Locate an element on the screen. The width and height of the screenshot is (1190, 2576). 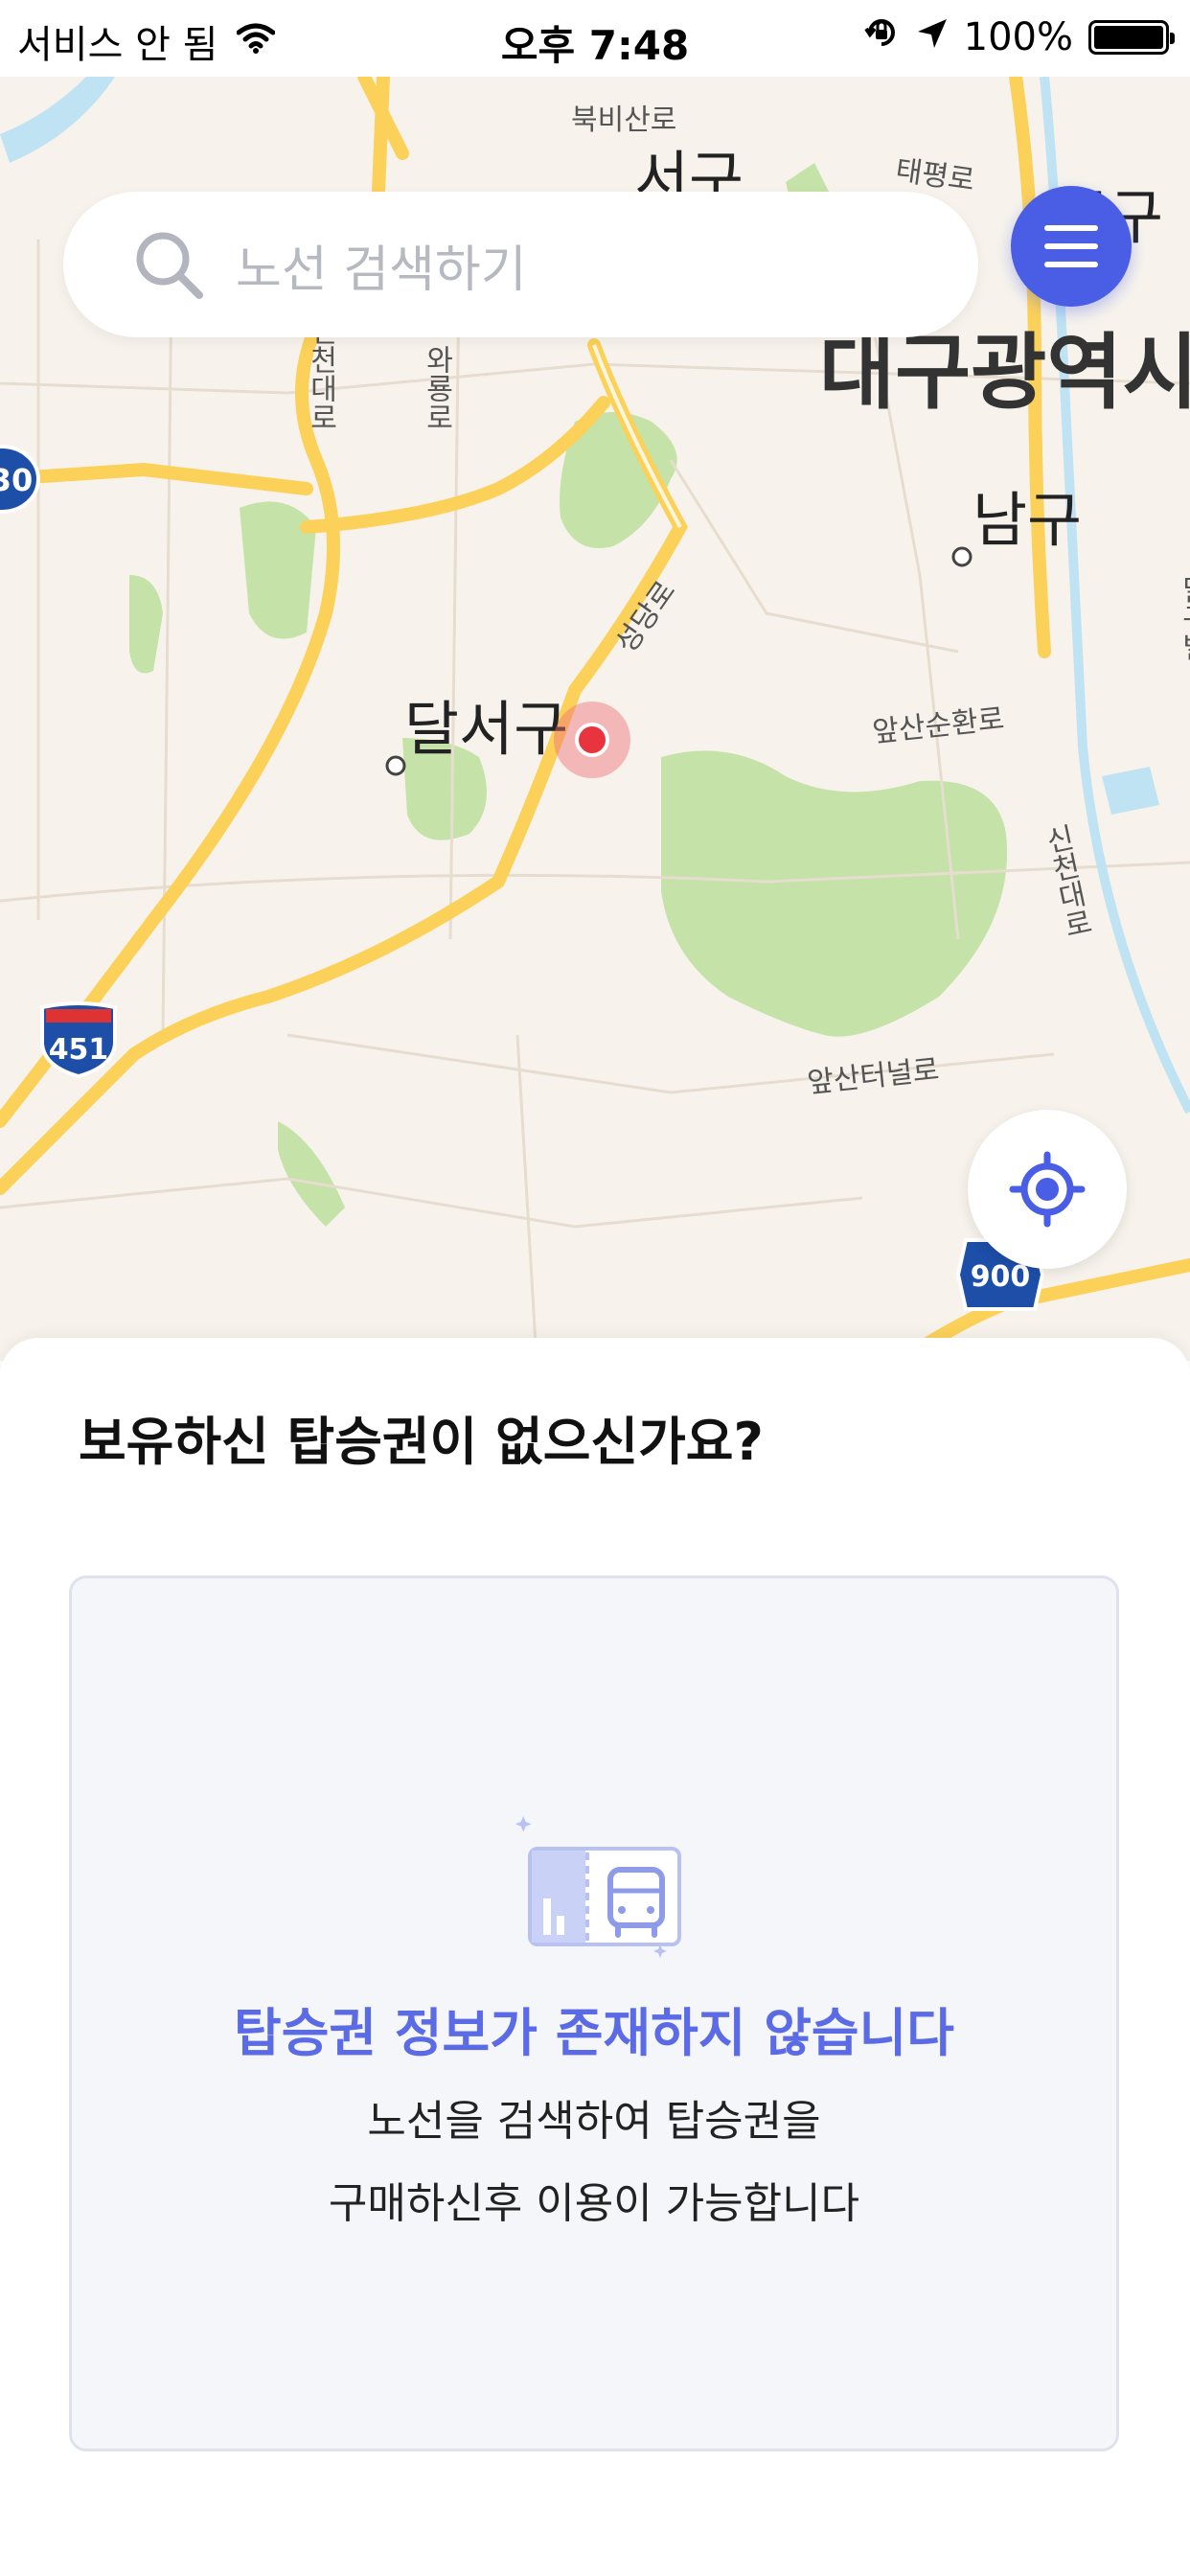
map-label-dalseo-gu: 달서구 is located at coordinates (487, 729).